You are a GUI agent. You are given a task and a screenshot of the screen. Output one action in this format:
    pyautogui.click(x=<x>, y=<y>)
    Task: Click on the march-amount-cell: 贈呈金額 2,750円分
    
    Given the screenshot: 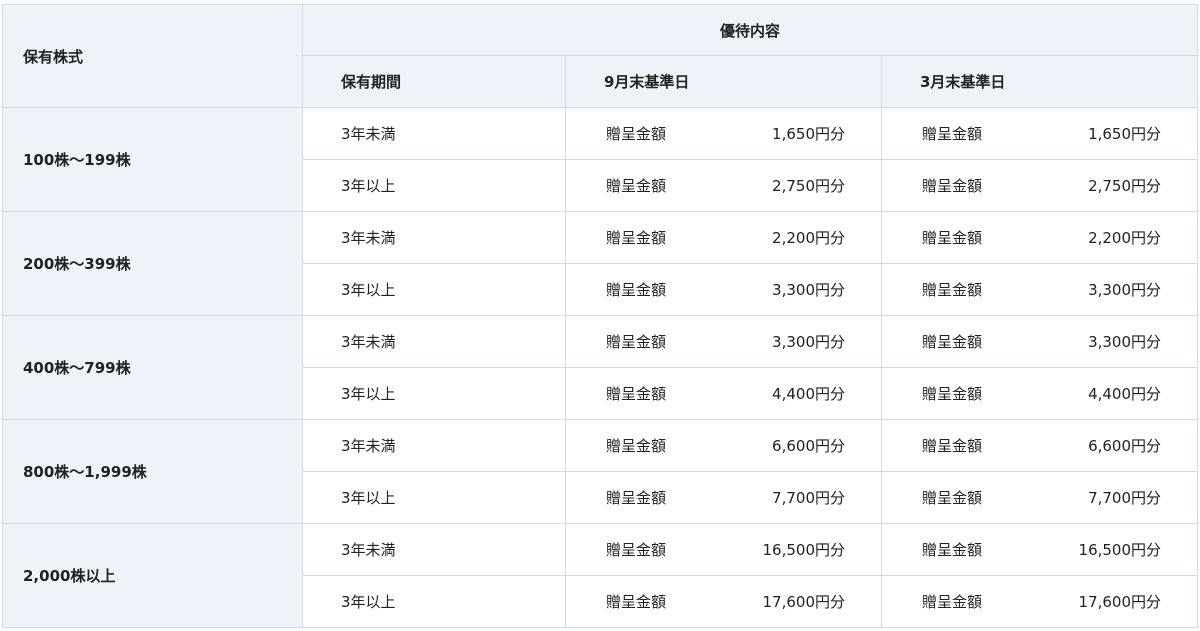 What is the action you would take?
    pyautogui.click(x=1039, y=185)
    